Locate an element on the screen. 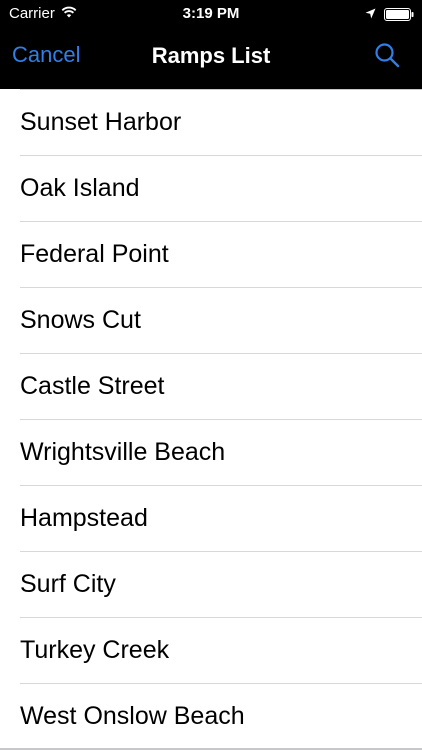  ramp-name: Turkey Creek is located at coordinates (95, 650).